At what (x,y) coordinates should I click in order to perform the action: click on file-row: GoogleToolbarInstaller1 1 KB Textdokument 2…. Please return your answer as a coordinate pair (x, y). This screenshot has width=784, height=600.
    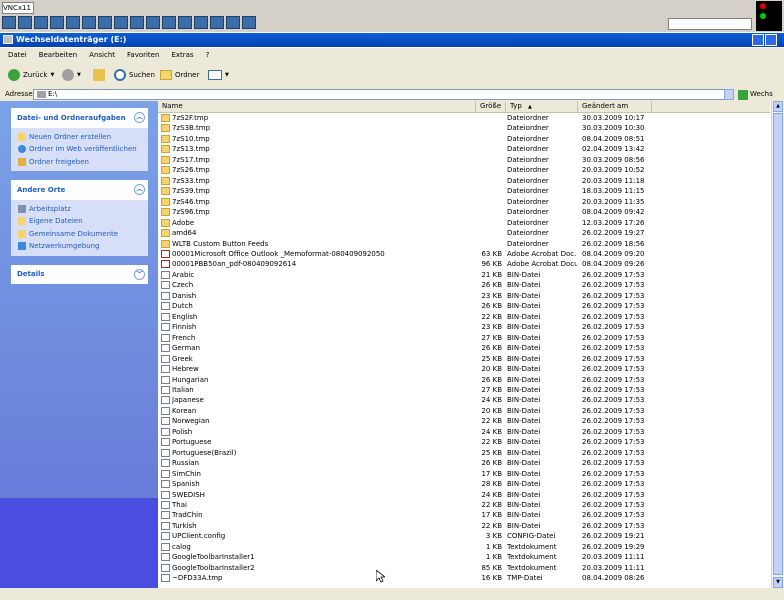
    Looking at the image, I should click on (464, 557).